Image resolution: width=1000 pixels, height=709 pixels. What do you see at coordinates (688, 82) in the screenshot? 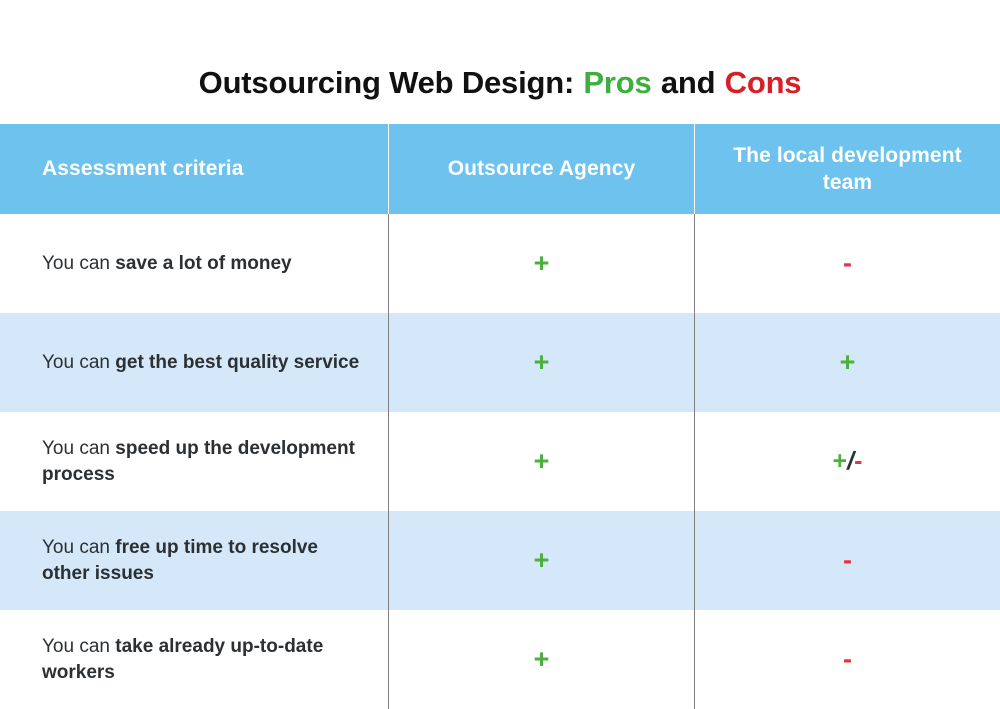
I see `page-title-and: and` at bounding box center [688, 82].